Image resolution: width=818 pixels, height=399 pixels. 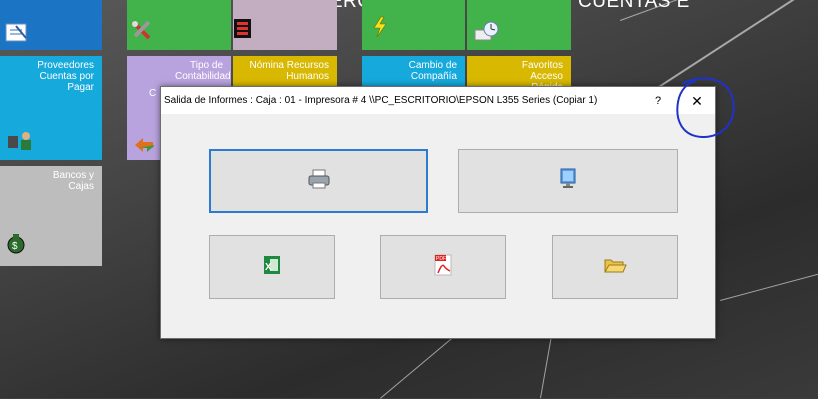 What do you see at coordinates (153, 93) in the screenshot?
I see `tile-contabilidad-partial: C` at bounding box center [153, 93].